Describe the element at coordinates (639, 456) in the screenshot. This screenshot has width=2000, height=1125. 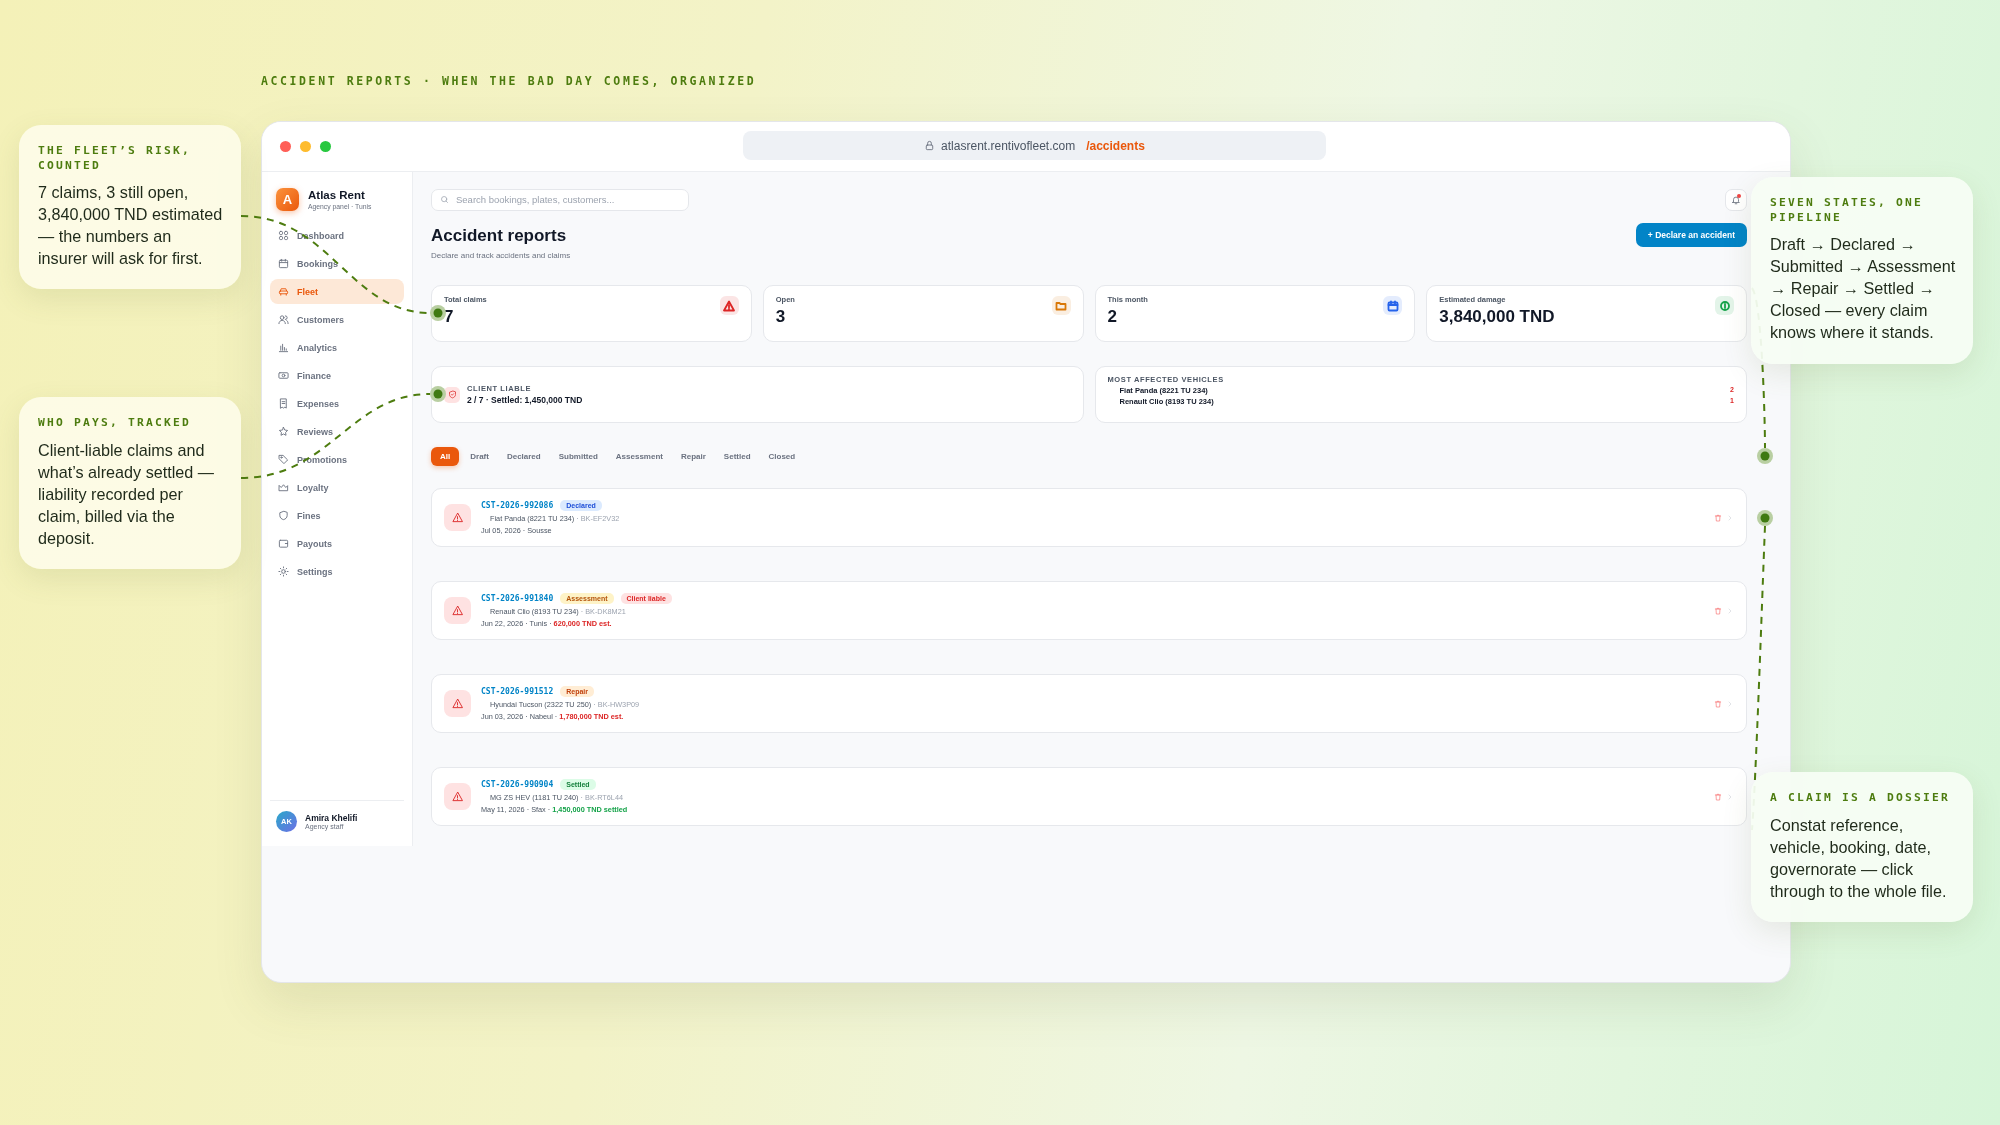
I see `filter-tab: Assessment` at that location.